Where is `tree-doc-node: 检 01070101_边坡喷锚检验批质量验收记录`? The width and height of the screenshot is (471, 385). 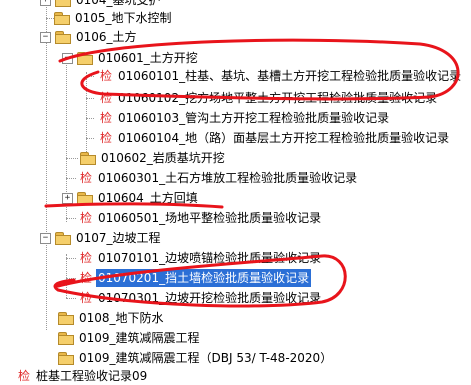
tree-doc-node: 检 01070101_边坡喷锚检验批质量验收记录 is located at coordinates (201, 258).